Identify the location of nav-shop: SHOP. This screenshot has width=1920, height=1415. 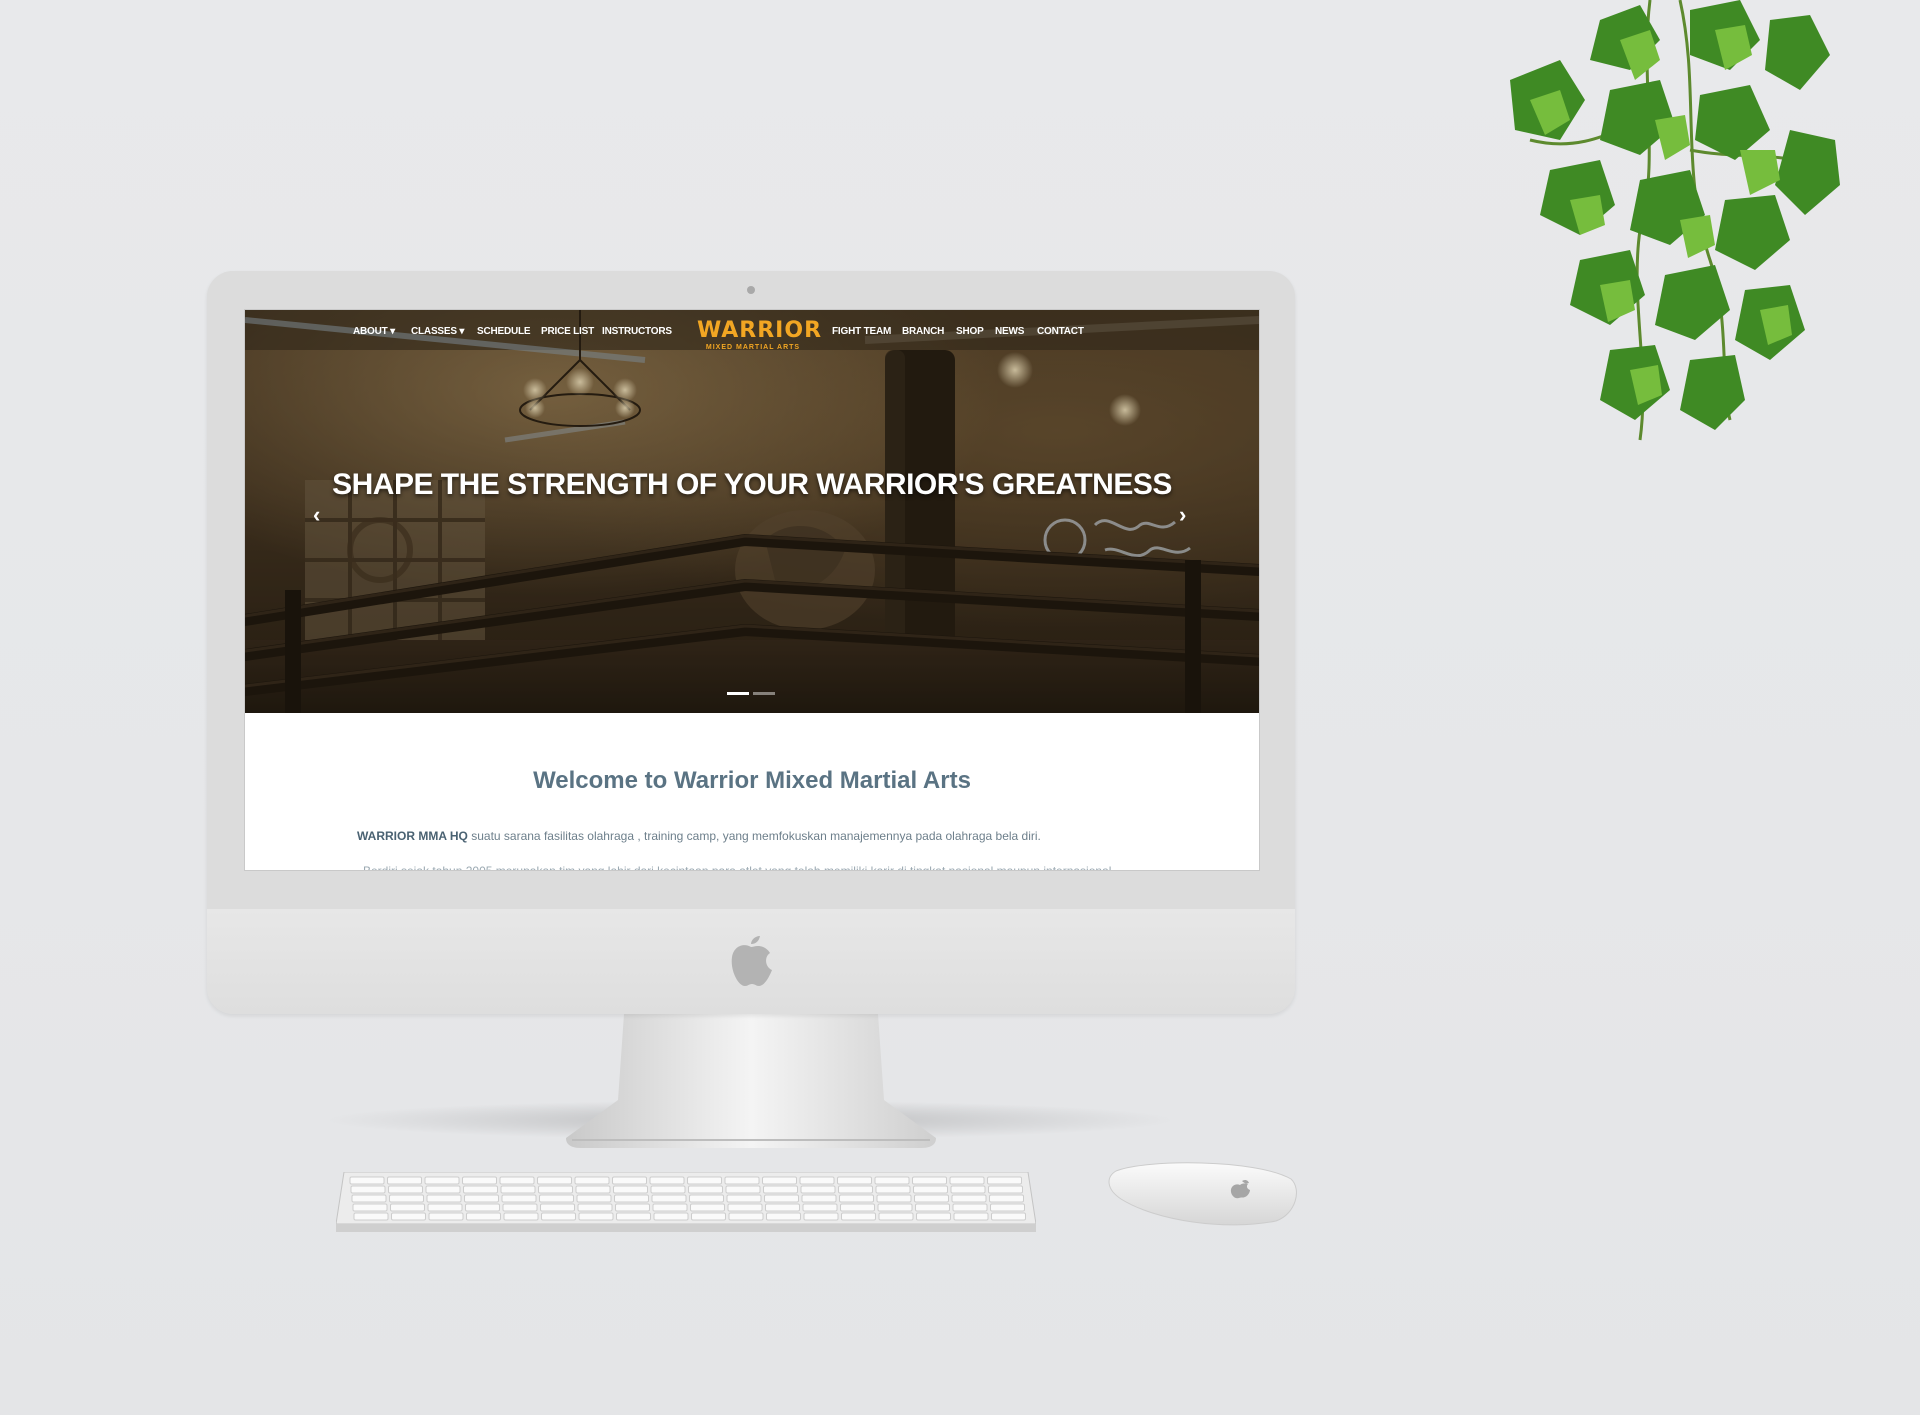
(970, 331).